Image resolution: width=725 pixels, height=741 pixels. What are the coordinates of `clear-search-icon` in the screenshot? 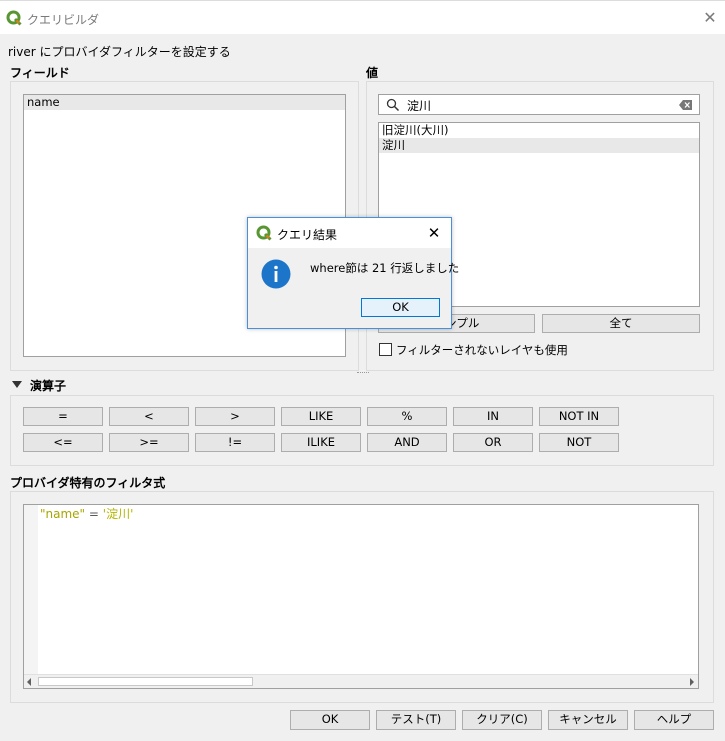 It's located at (685, 105).